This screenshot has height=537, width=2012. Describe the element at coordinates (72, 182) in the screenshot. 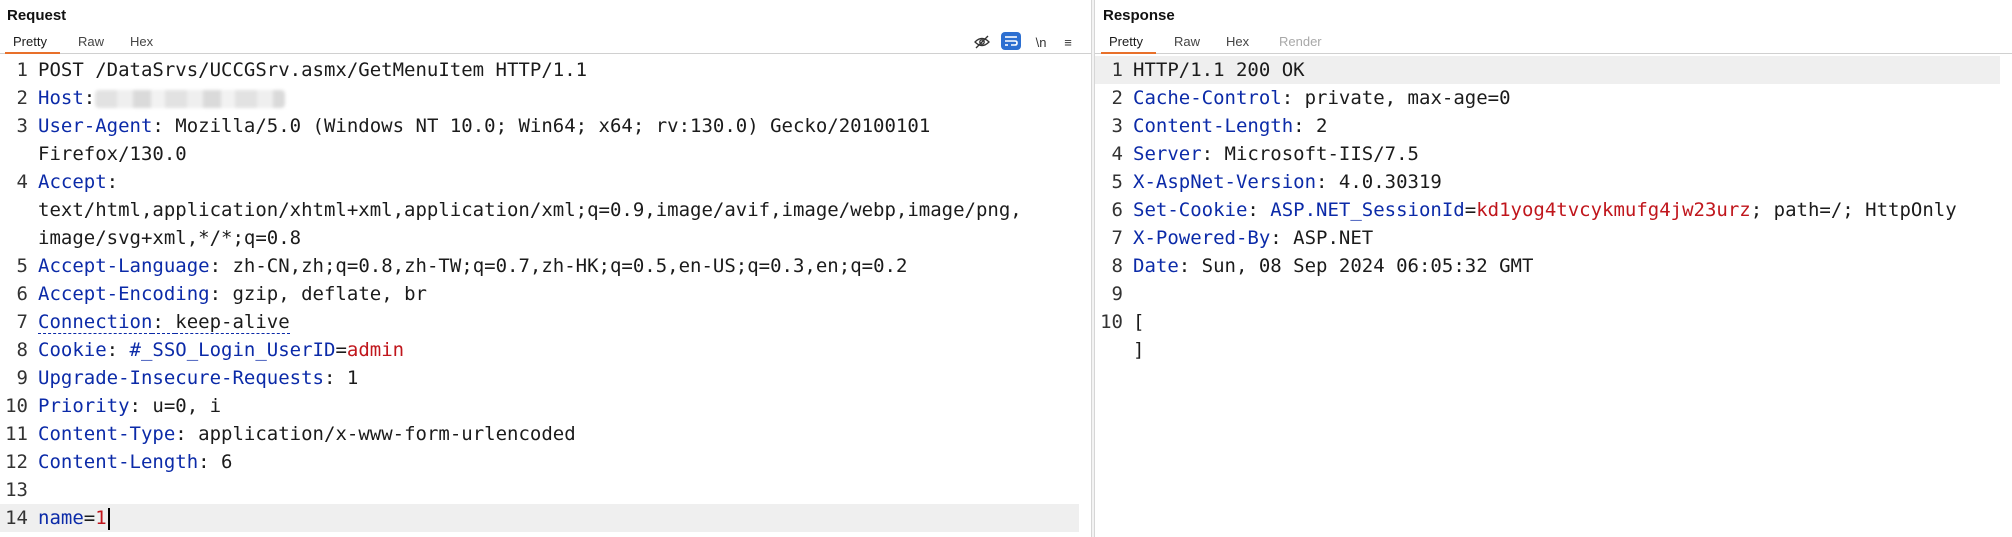

I see `header-name: Accept` at that location.